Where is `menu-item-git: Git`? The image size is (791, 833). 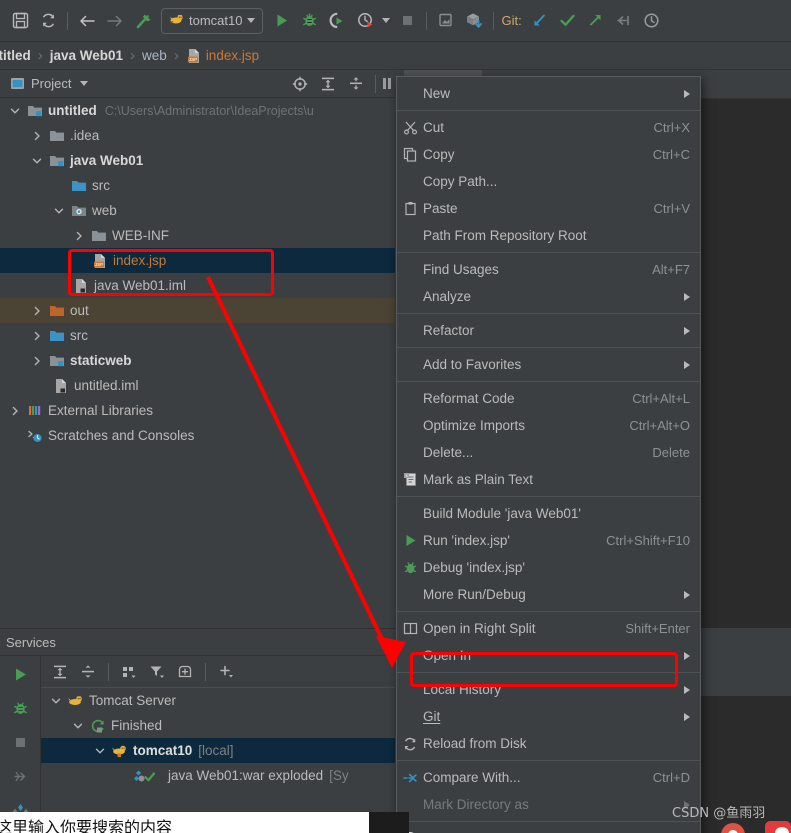 menu-item-git: Git is located at coordinates (548, 716).